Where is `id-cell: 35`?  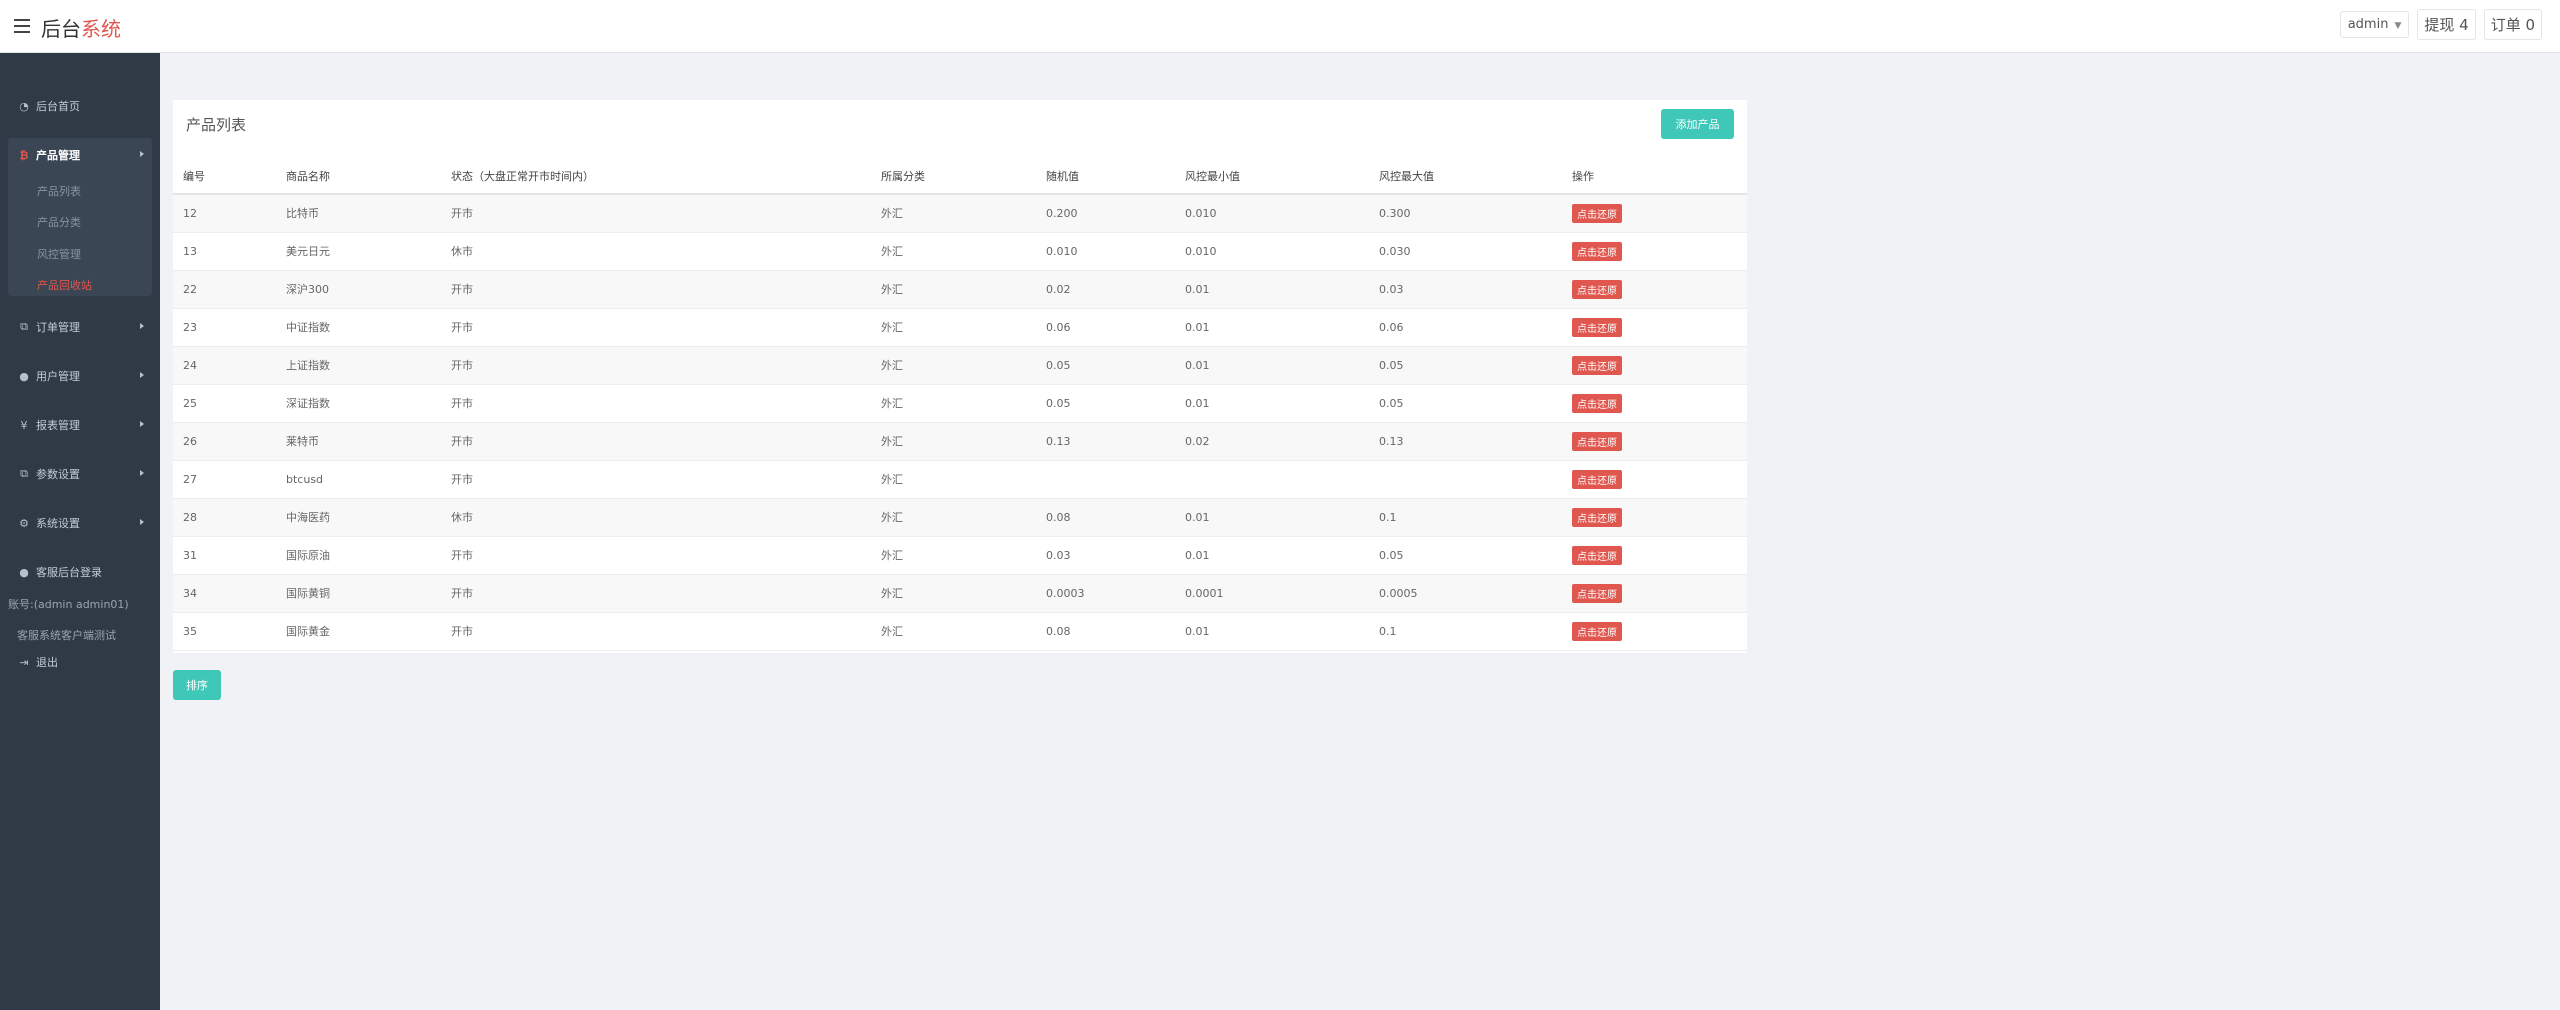 id-cell: 35 is located at coordinates (190, 631).